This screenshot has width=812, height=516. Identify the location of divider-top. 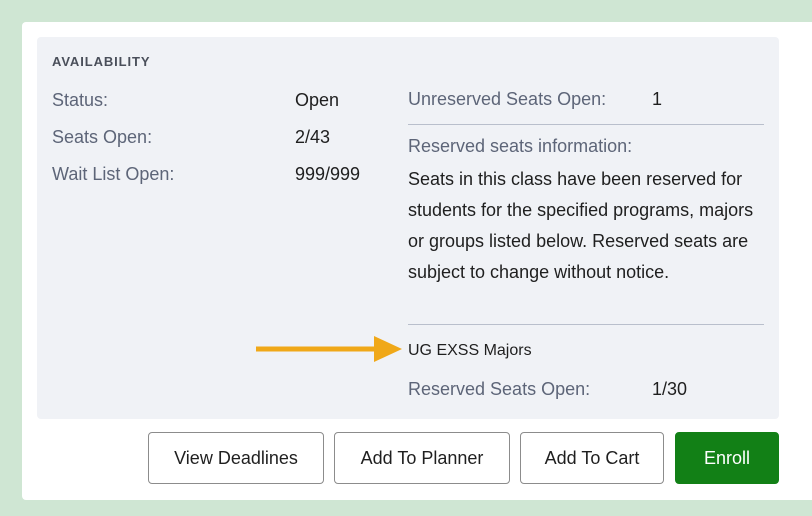
(586, 124).